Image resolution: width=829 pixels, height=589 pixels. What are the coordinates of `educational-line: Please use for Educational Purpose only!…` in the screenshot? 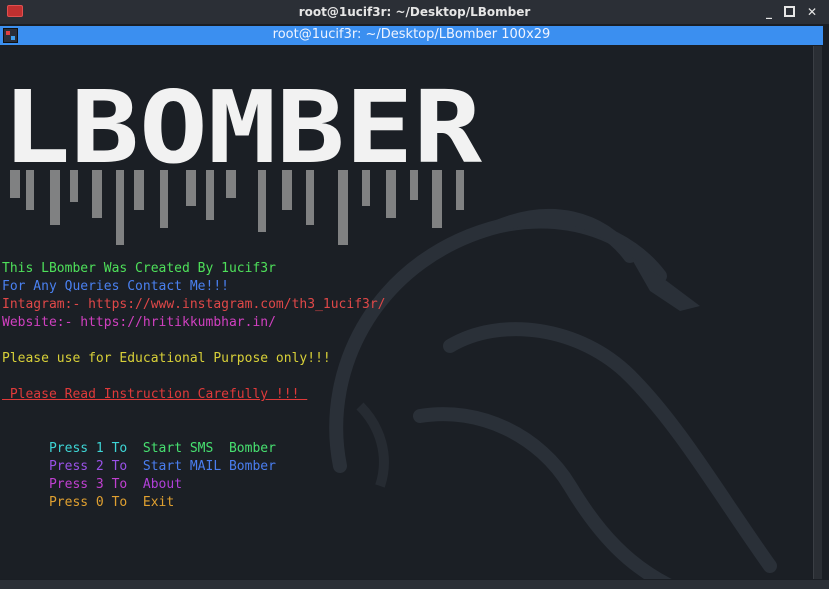 It's located at (166, 358).